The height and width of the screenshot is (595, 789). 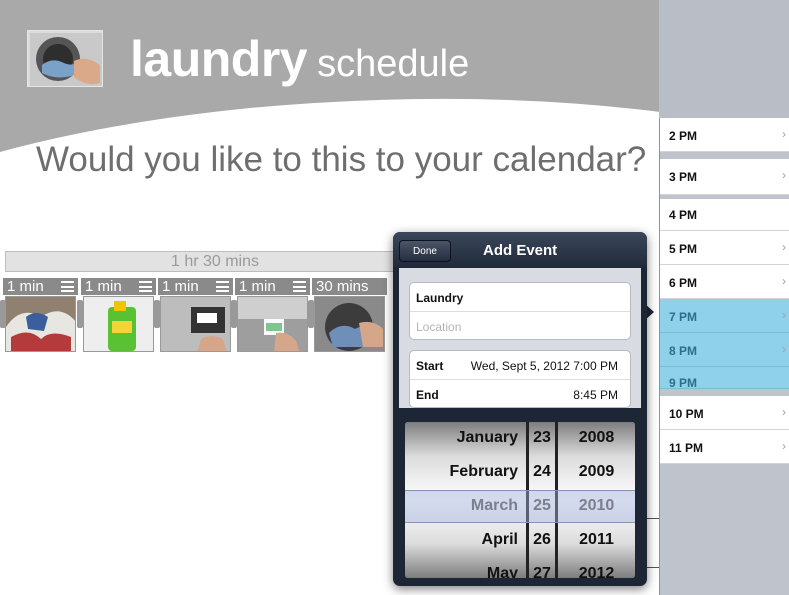 What do you see at coordinates (724, 282) in the screenshot?
I see `time-slot-6pm: 6 PM ›` at bounding box center [724, 282].